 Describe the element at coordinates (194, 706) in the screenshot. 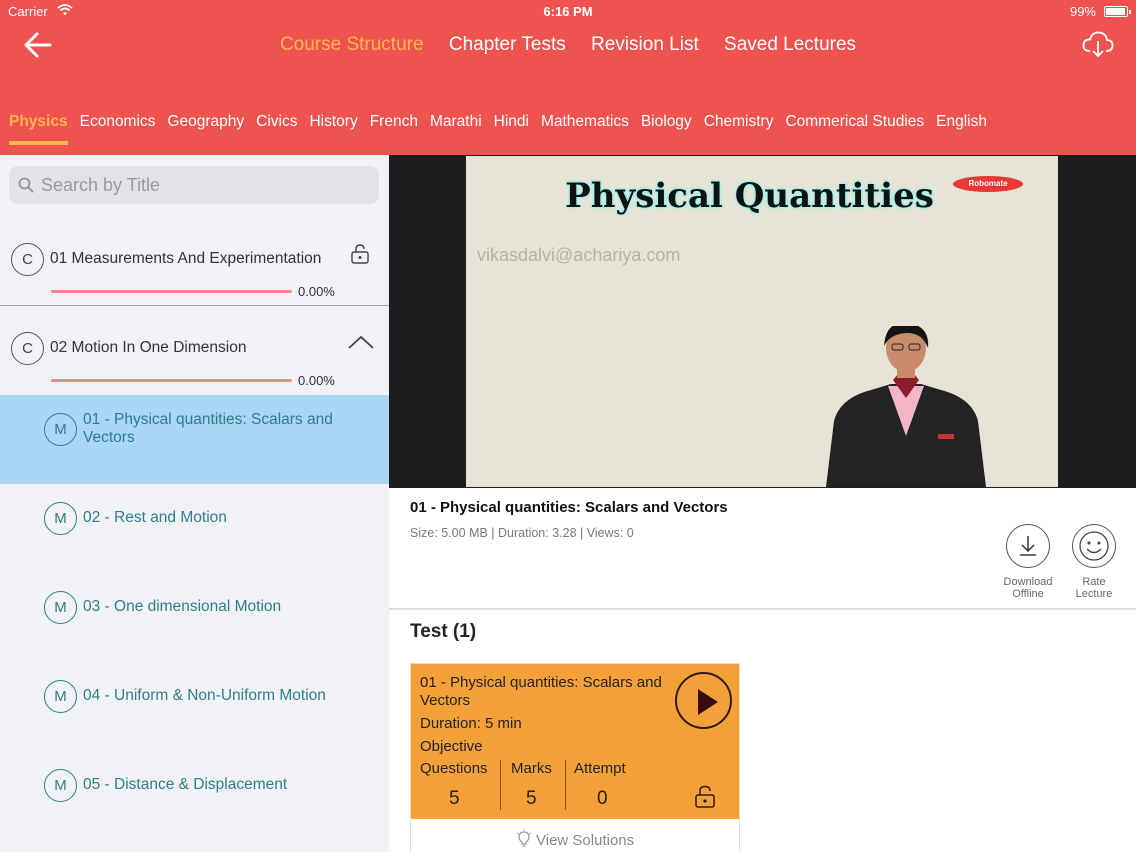

I see `lecture-item: M 04 - Uniform & Non-Uniform Motion` at that location.